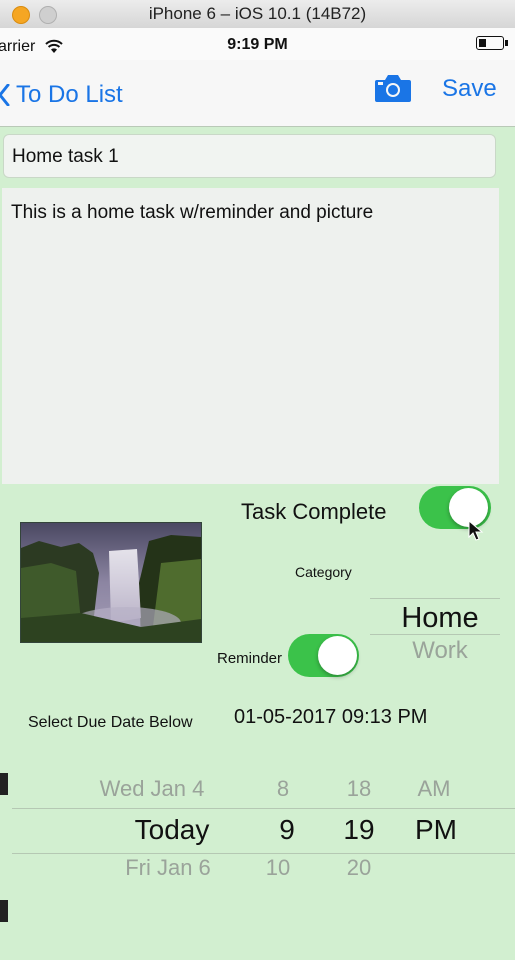 This screenshot has height=960, width=515. I want to click on waterfall-photo, so click(111, 582).